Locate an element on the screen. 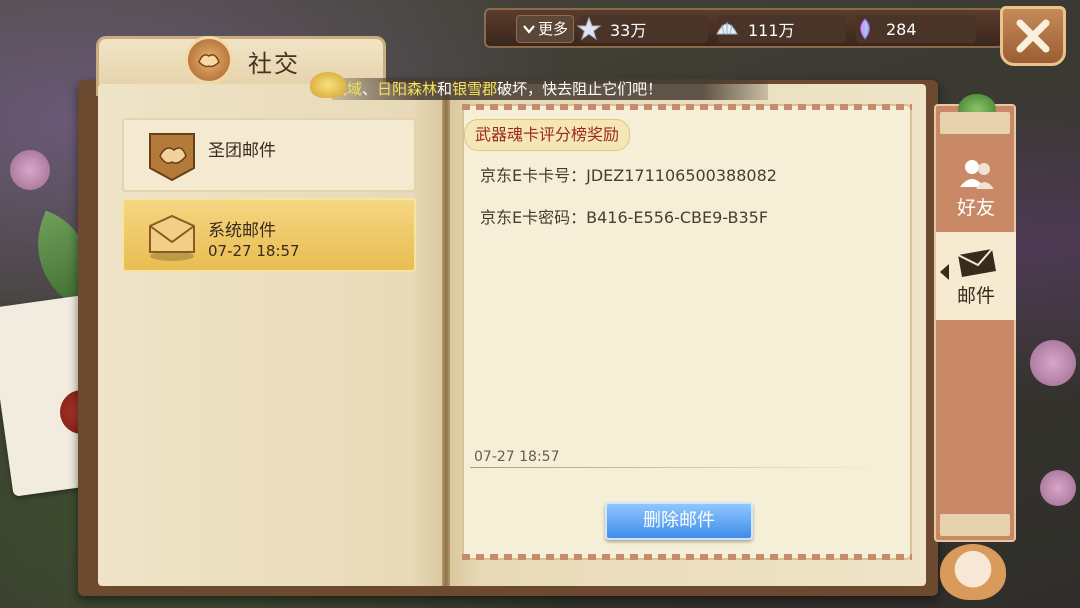 The height and width of the screenshot is (608, 1080). social-emblem-icon is located at coordinates (209, 60).